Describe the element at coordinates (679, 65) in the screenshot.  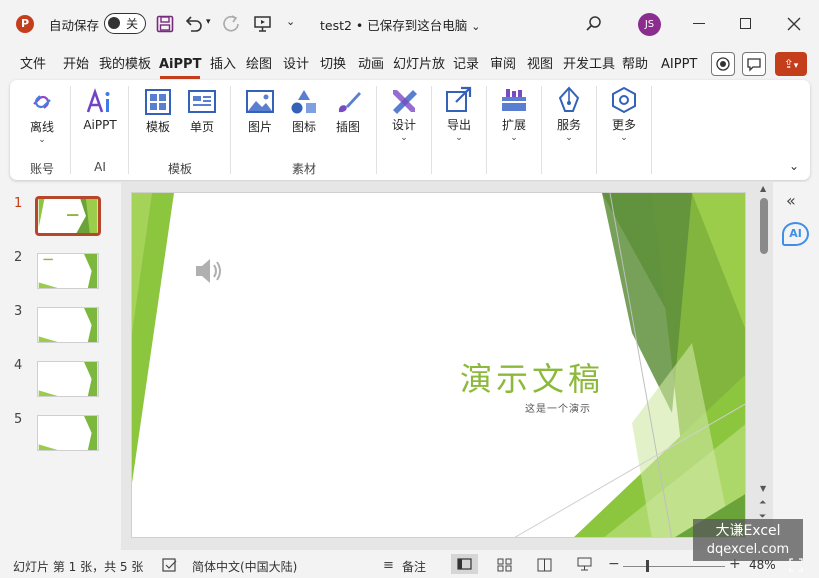
I see `tab-aippt-2: AIPPT` at that location.